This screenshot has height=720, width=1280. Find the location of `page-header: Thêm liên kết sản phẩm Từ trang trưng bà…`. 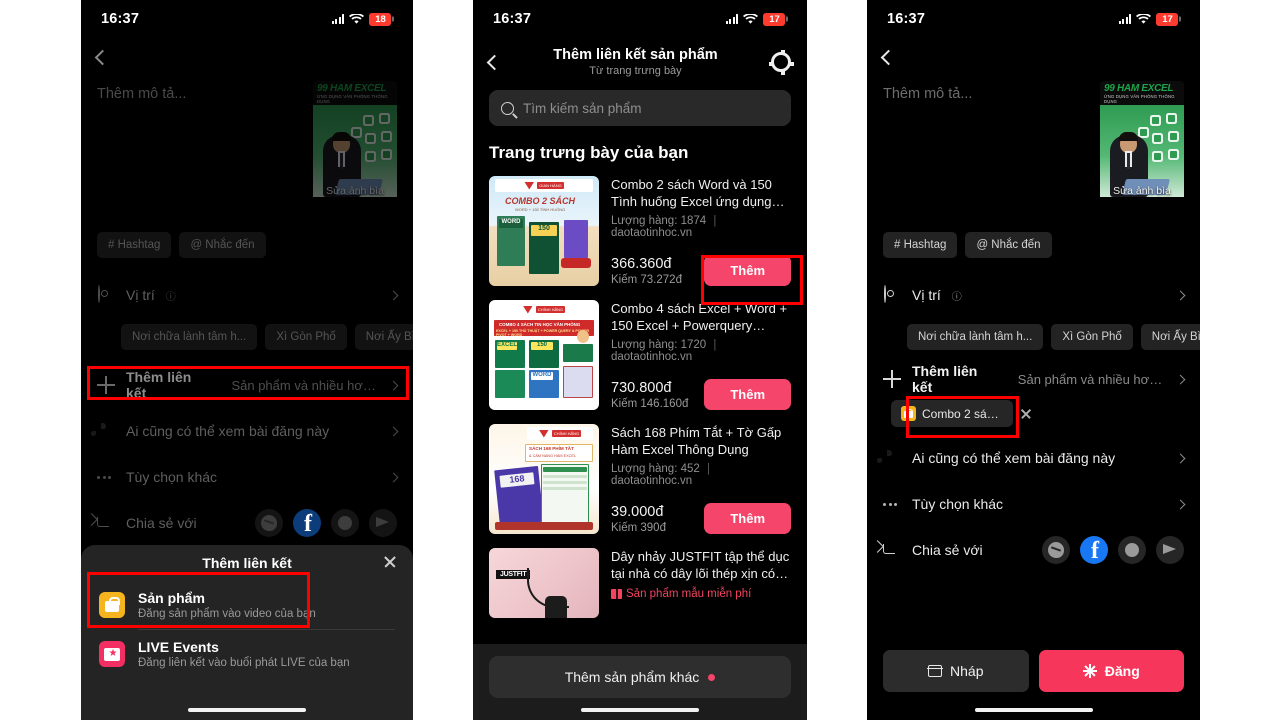

page-header: Thêm liên kết sản phẩm Từ trang trưng bà… is located at coordinates (640, 62).